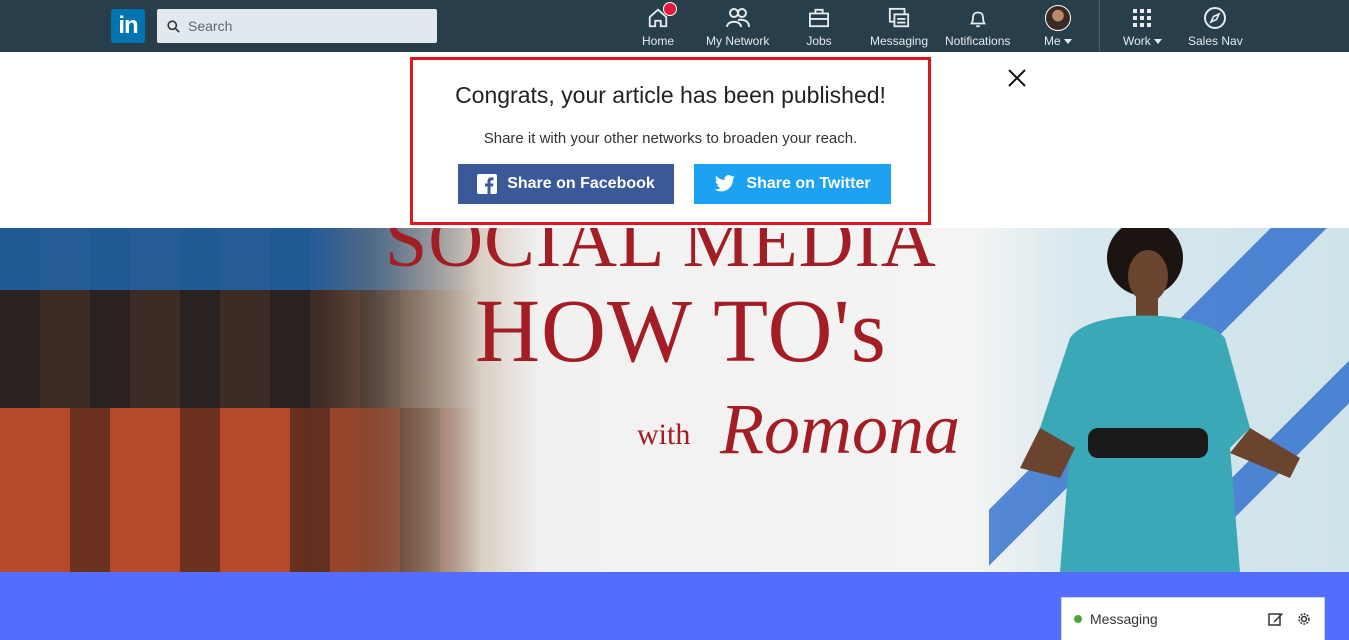 Image resolution: width=1349 pixels, height=640 pixels. I want to click on nav-me: Me, so click(1058, 27).